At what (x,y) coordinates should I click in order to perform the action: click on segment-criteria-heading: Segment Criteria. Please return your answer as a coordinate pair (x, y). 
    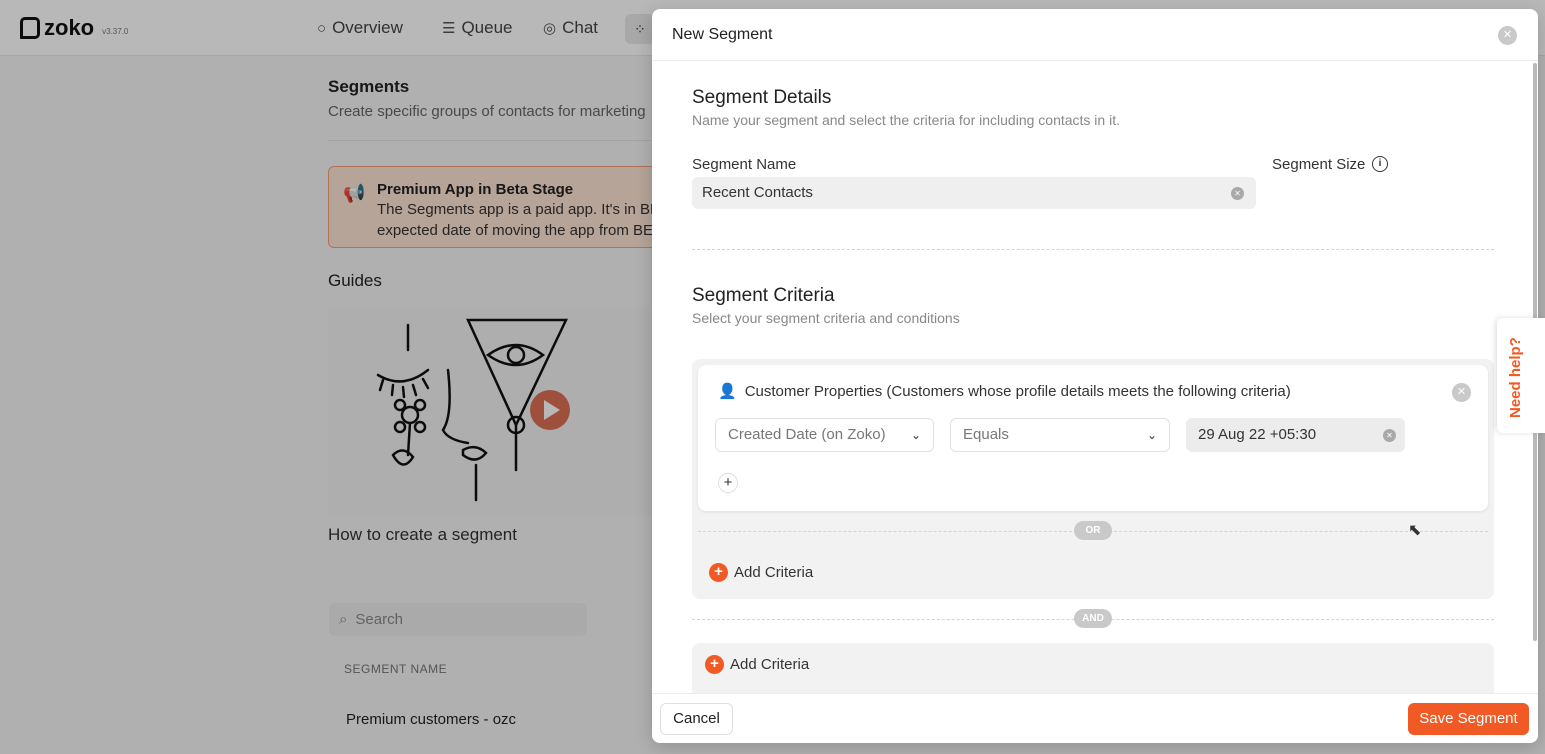
    Looking at the image, I should click on (763, 295).